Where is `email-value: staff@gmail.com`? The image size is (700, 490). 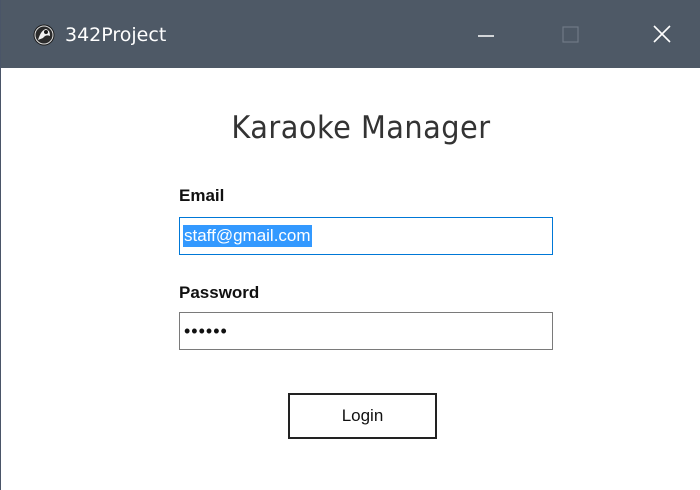 email-value: staff@gmail.com is located at coordinates (247, 236).